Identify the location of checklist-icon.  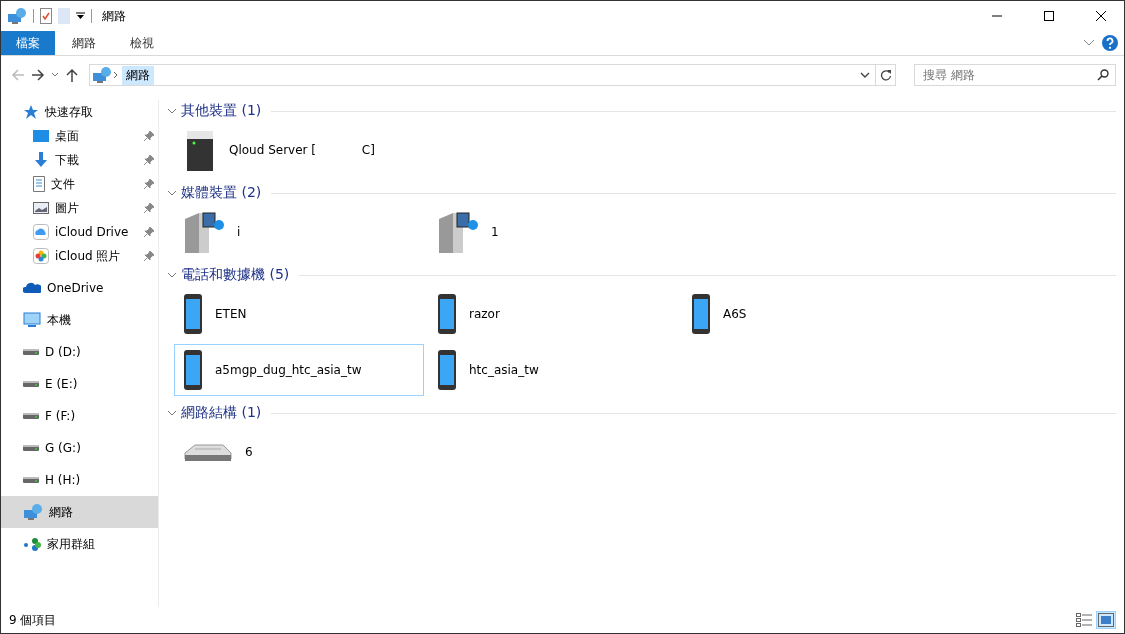
(46, 16).